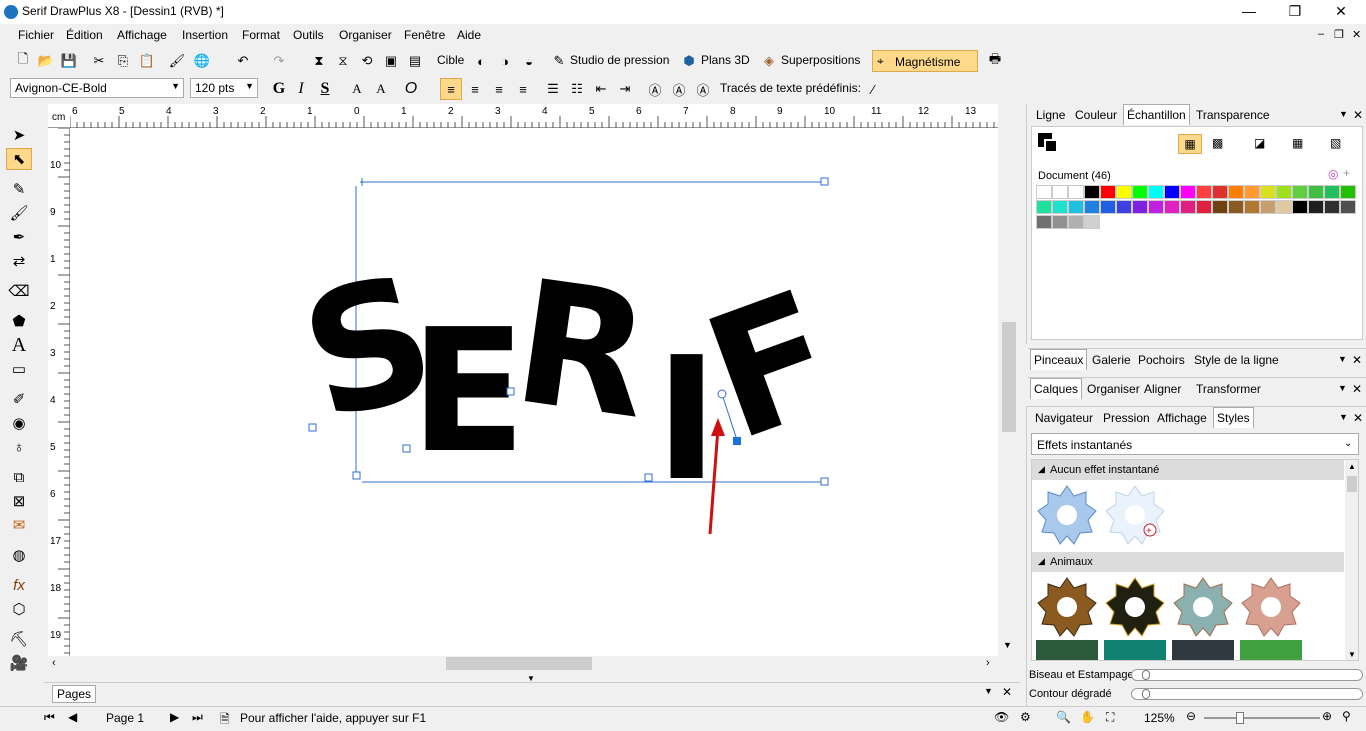 Image resolution: width=1366 pixels, height=731 pixels. What do you see at coordinates (205, 35) in the screenshot?
I see `menu-insertion: Insertion` at bounding box center [205, 35].